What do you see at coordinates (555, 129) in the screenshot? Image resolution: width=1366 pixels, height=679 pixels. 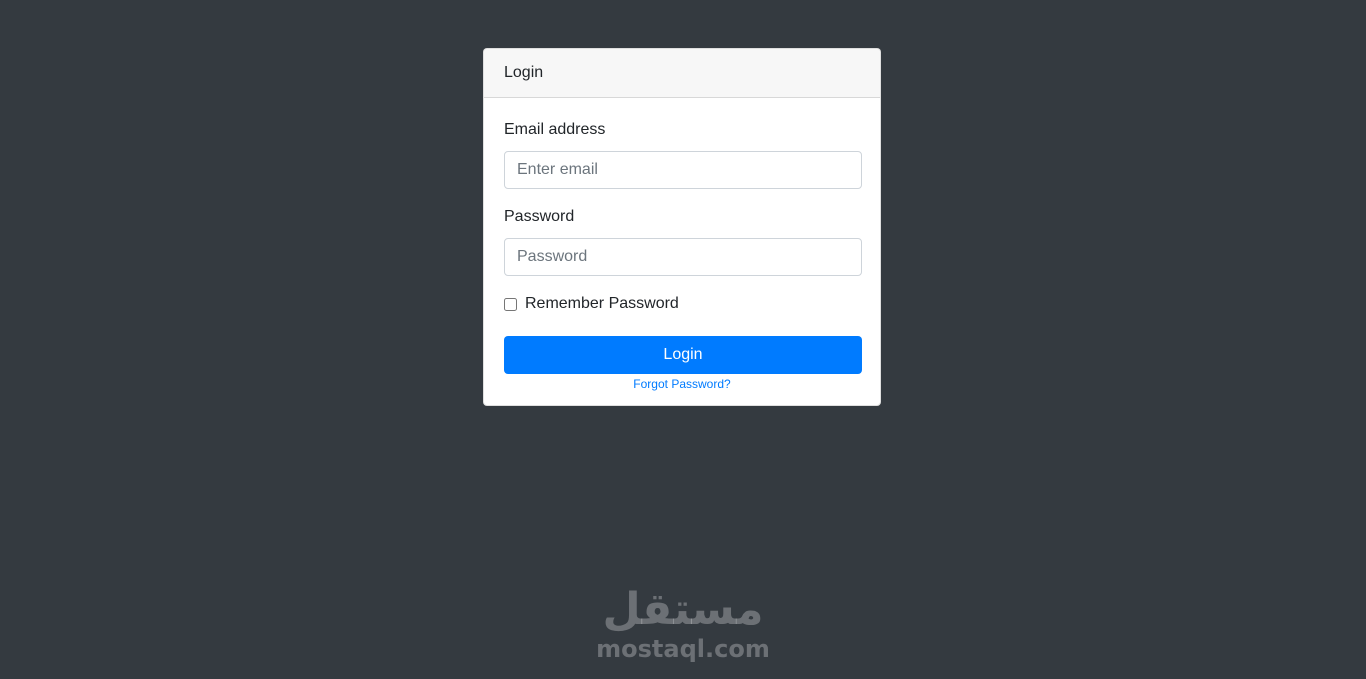 I see `email-label: Email address` at bounding box center [555, 129].